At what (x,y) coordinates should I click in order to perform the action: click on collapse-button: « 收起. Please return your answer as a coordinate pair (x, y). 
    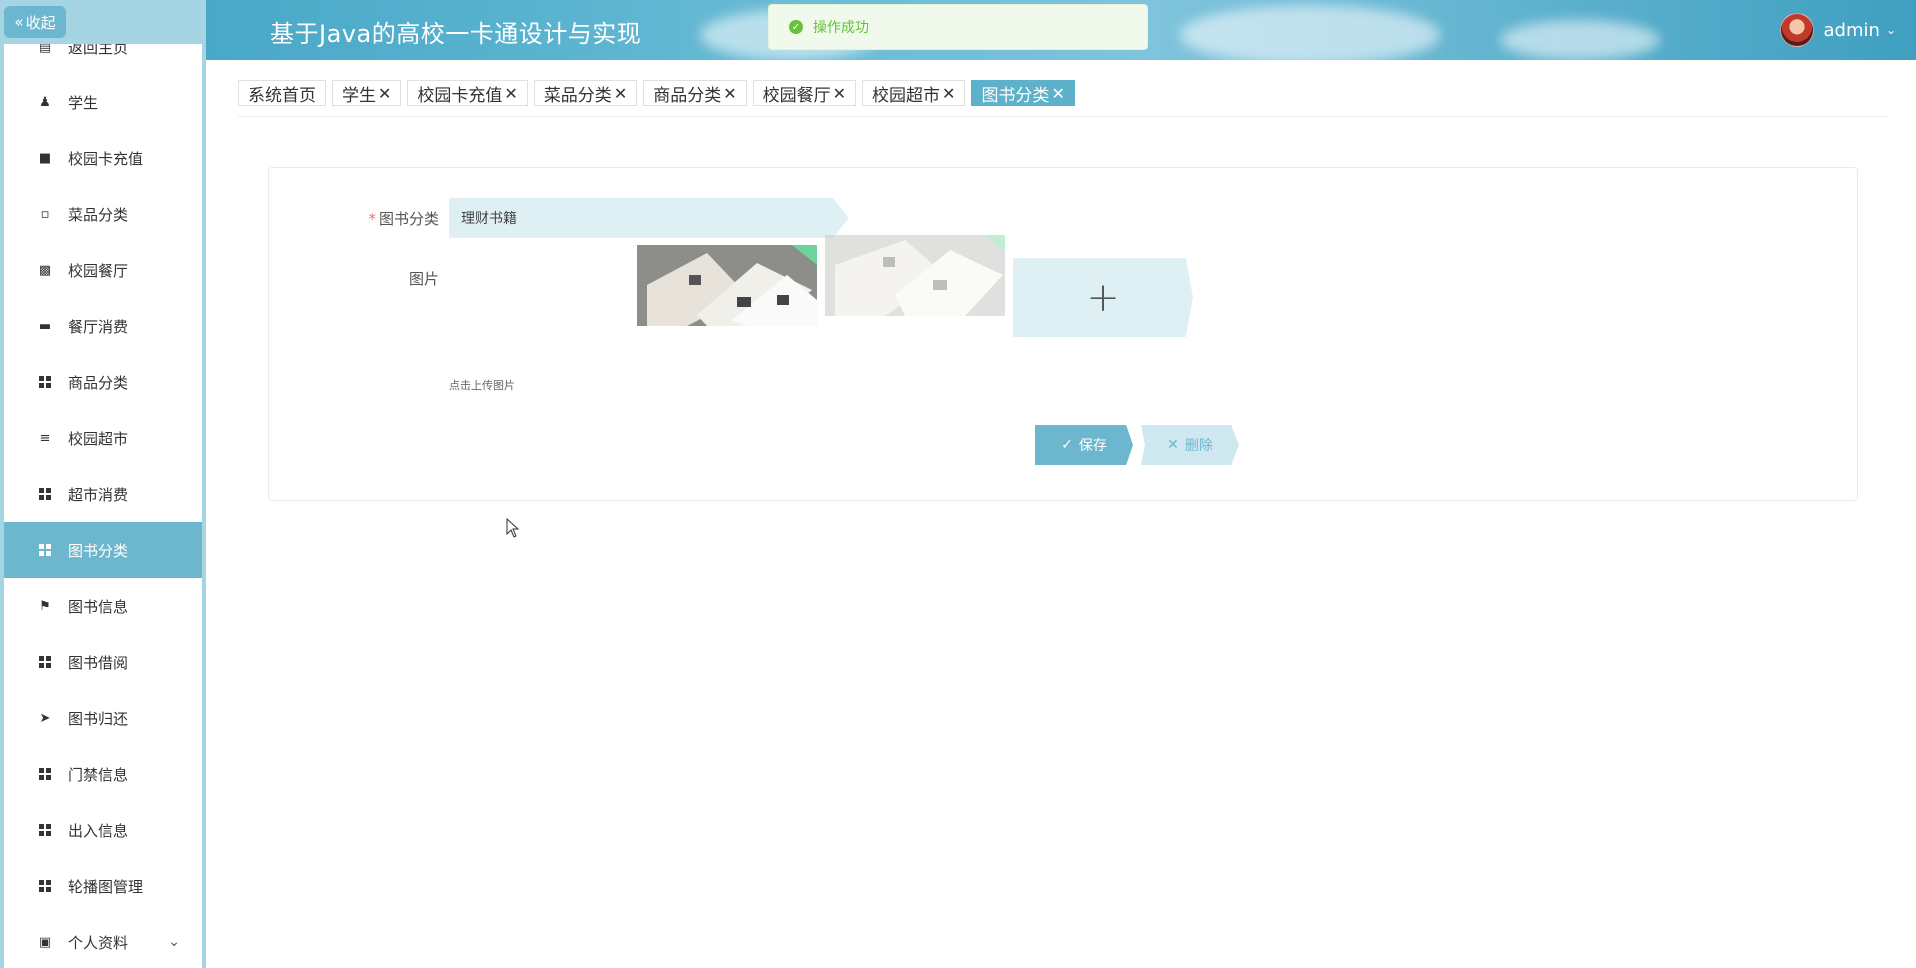
    Looking at the image, I should click on (35, 22).